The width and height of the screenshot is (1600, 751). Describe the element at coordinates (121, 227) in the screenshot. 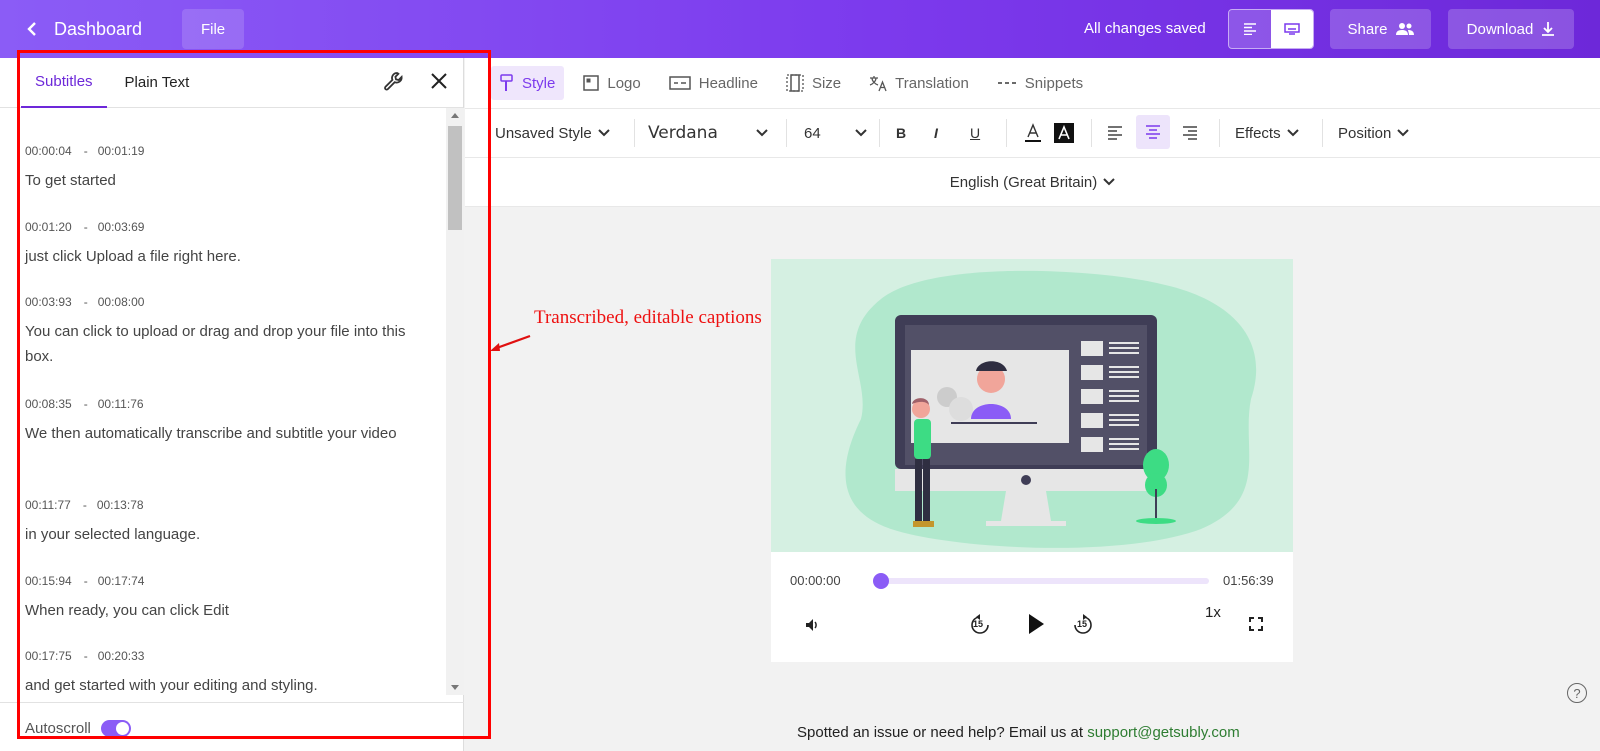

I see `caption-end: 00:03:69` at that location.